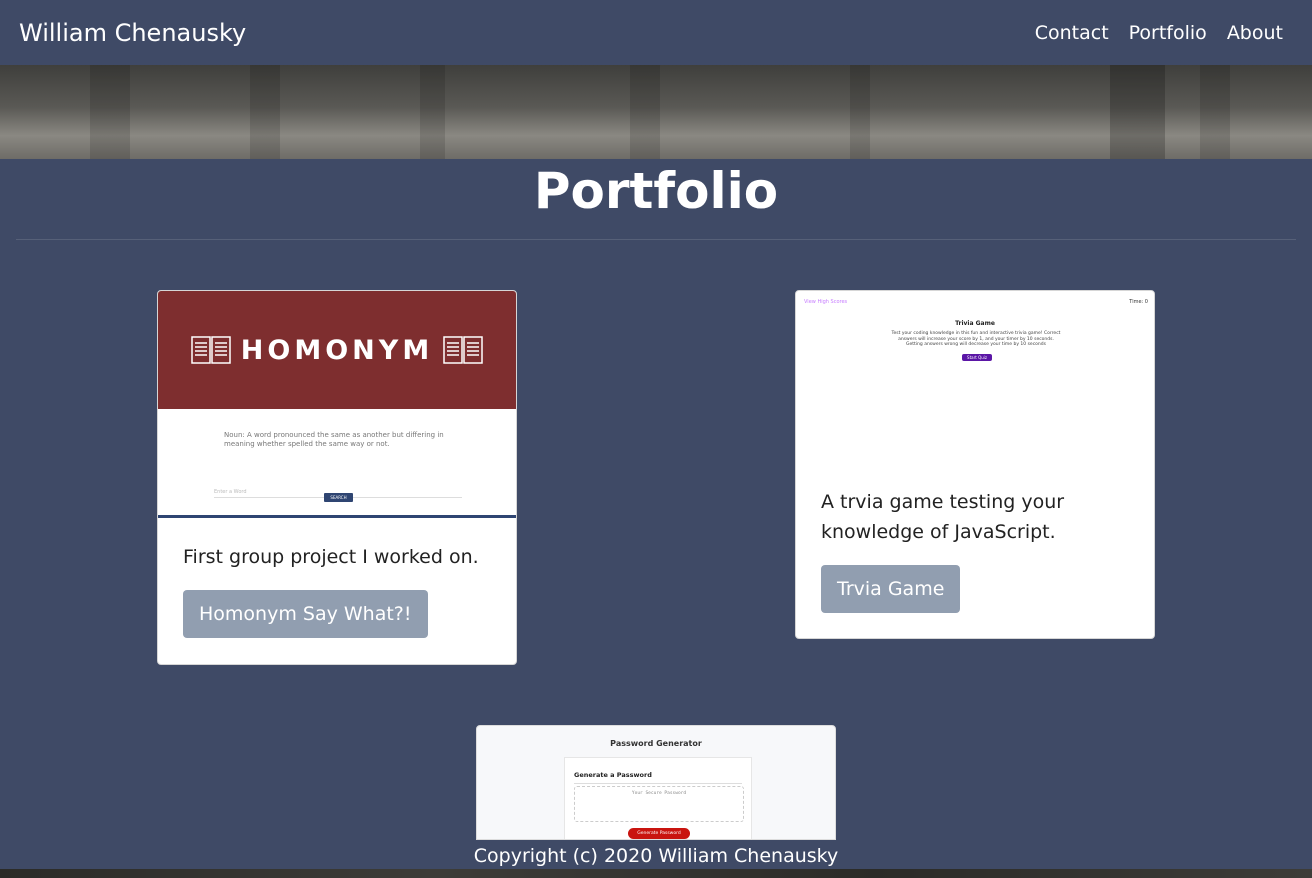 The image size is (1312, 878). Describe the element at coordinates (337, 516) in the screenshot. I see `homonym-bottom-bar` at that location.